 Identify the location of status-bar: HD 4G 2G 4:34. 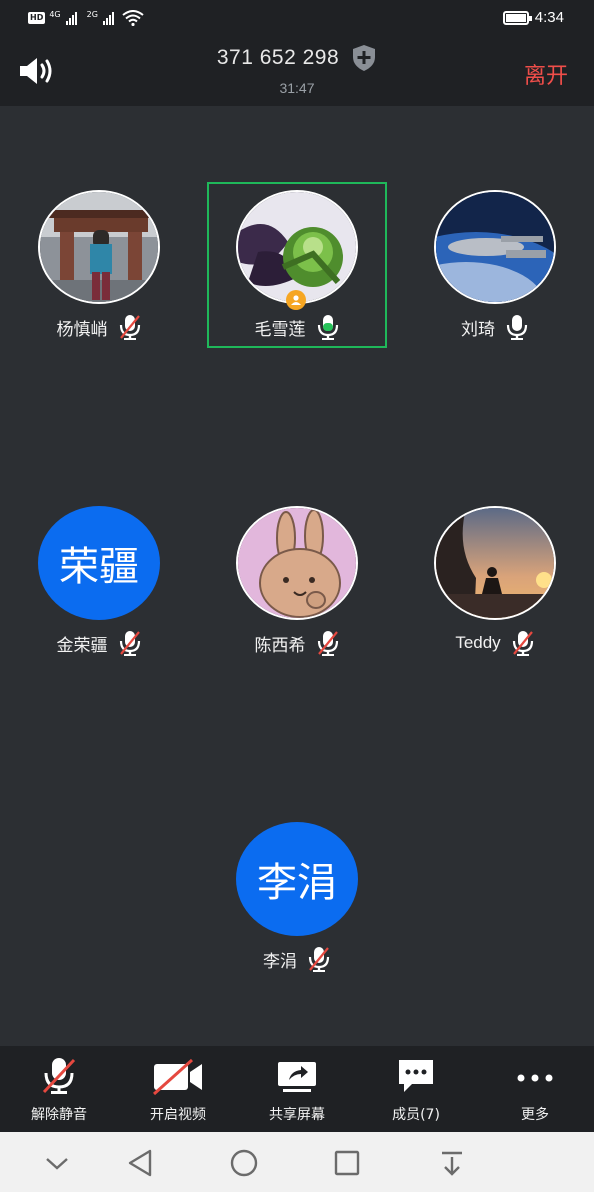
(297, 19).